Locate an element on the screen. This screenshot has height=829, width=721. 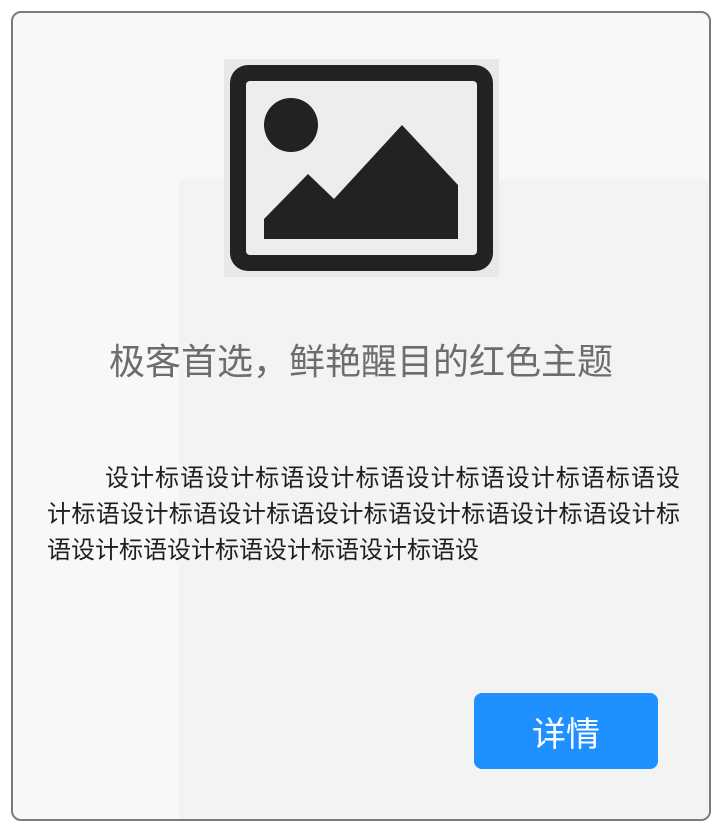
detail-button: 详情 is located at coordinates (566, 731).